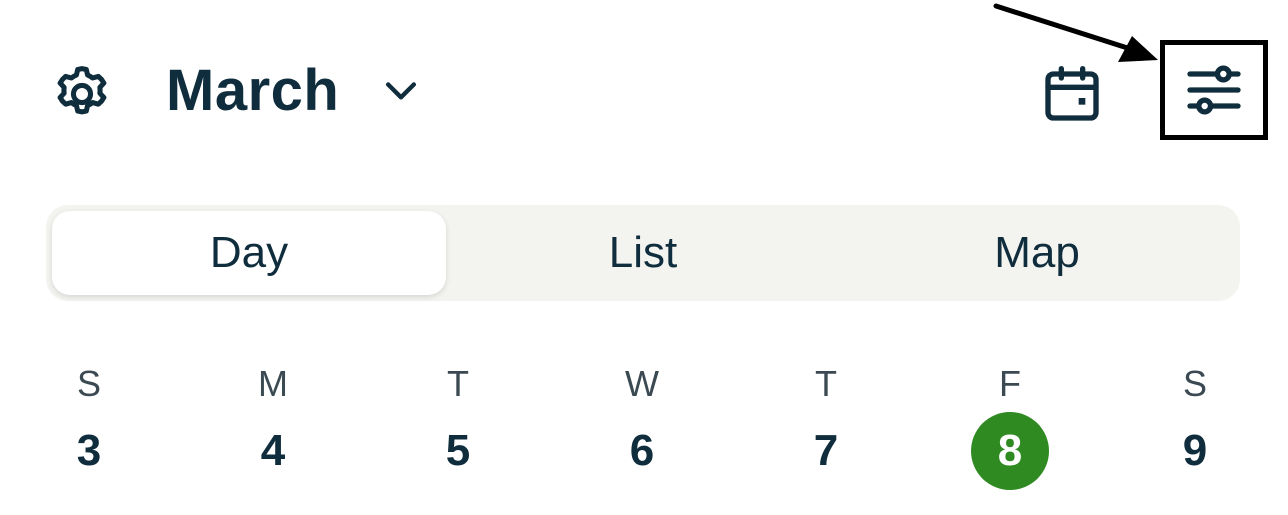 This screenshot has height=515, width=1288. I want to click on tab-list: List, so click(643, 253).